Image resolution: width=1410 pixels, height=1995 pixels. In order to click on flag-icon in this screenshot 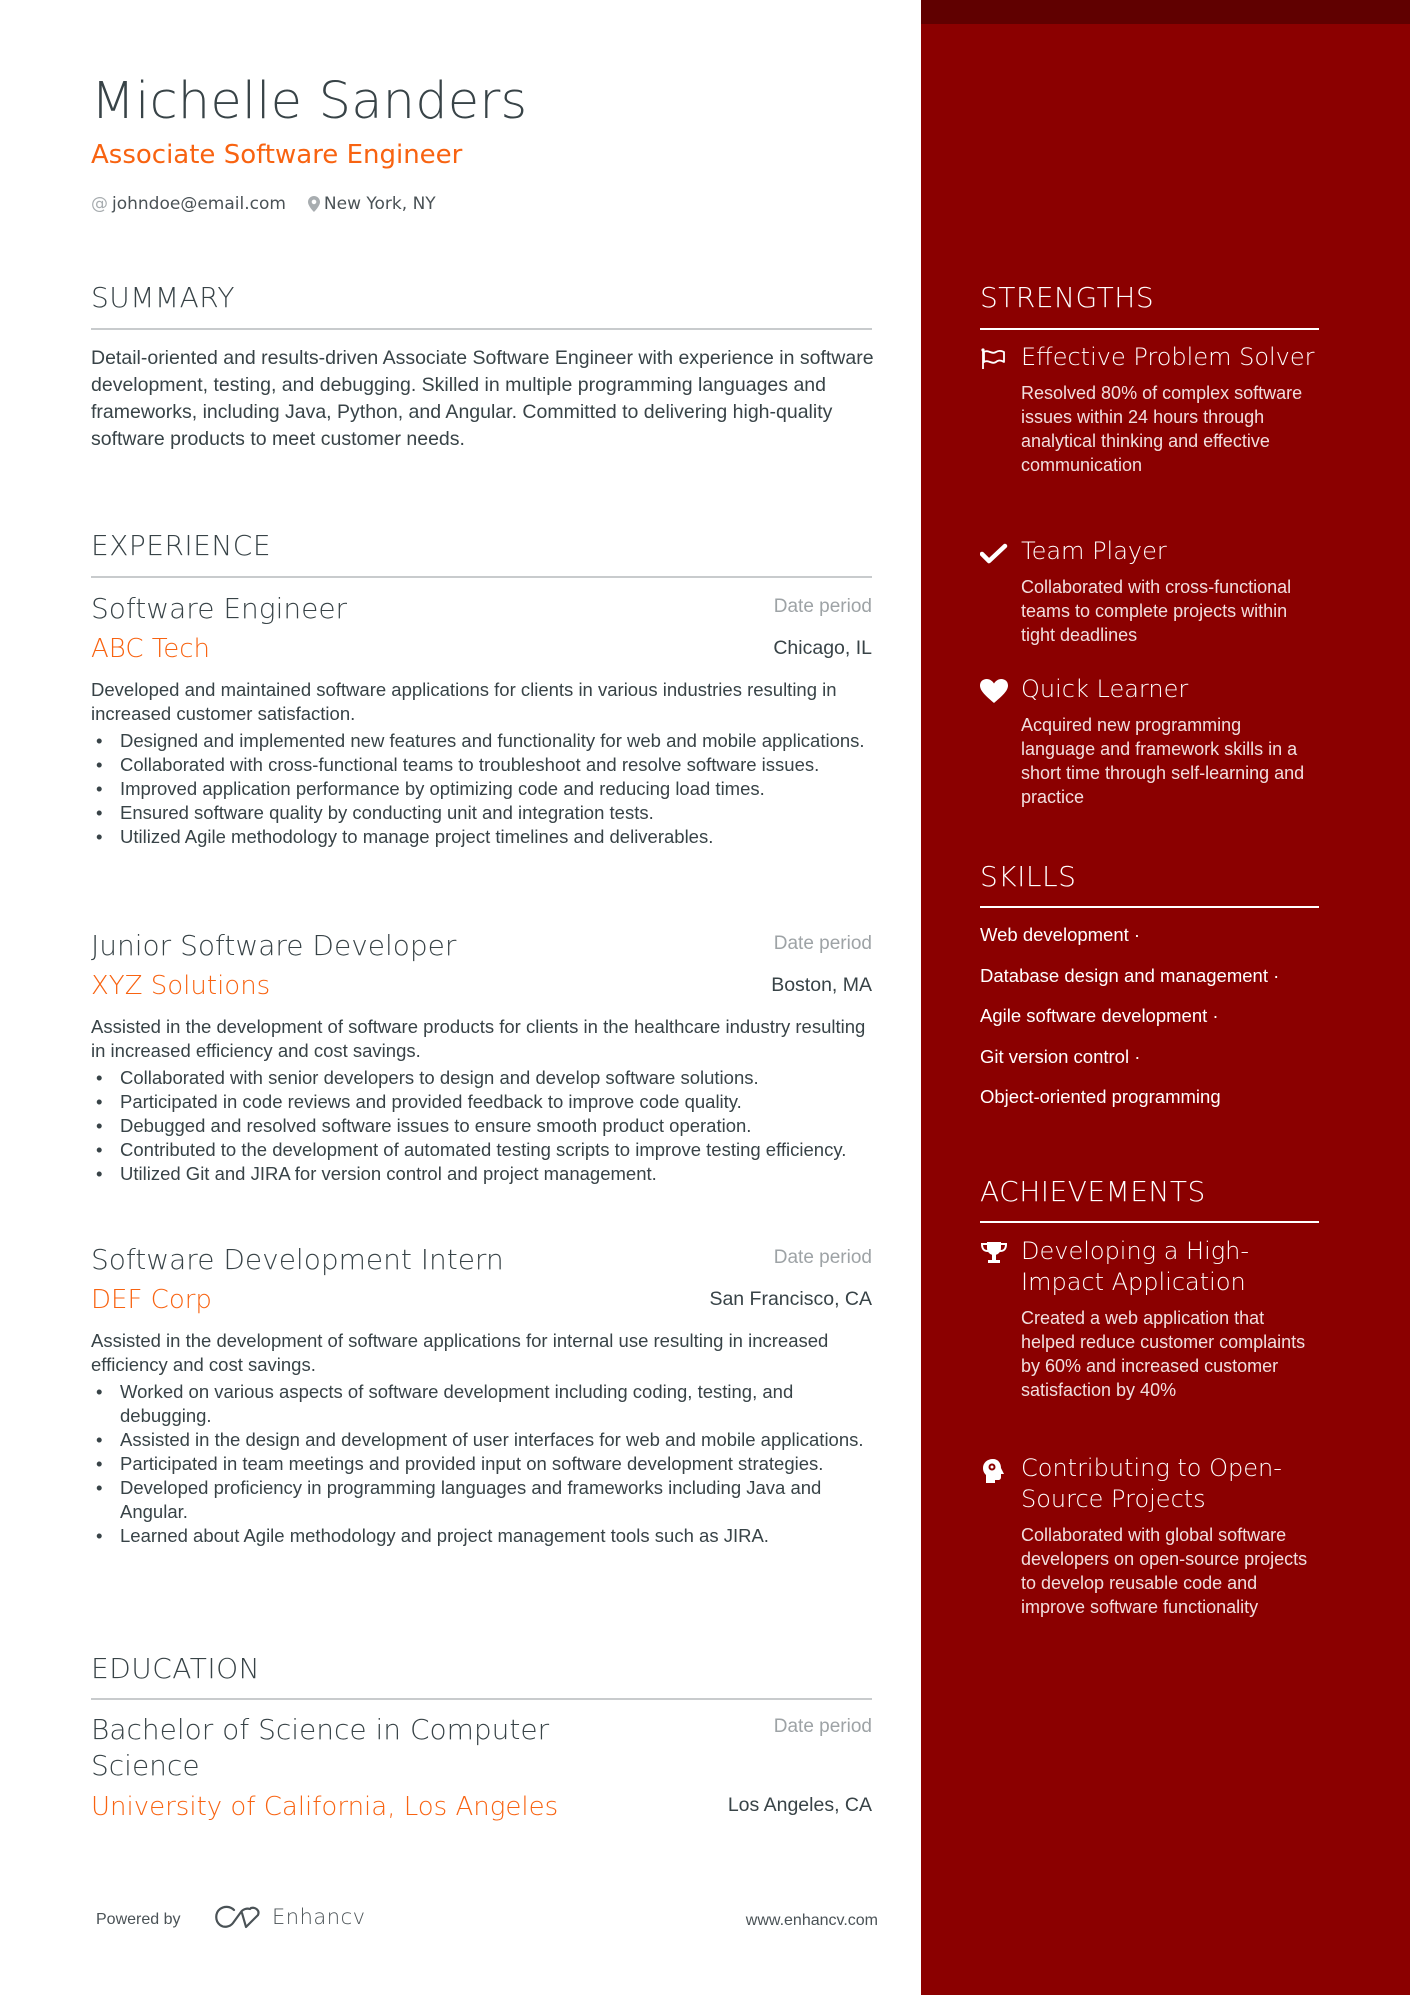, I will do `click(994, 360)`.